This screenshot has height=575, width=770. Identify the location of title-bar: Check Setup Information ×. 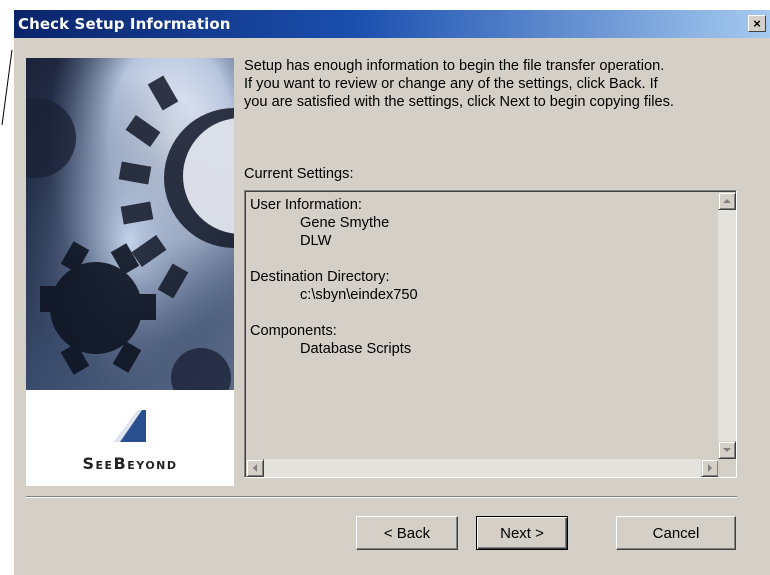
(392, 24).